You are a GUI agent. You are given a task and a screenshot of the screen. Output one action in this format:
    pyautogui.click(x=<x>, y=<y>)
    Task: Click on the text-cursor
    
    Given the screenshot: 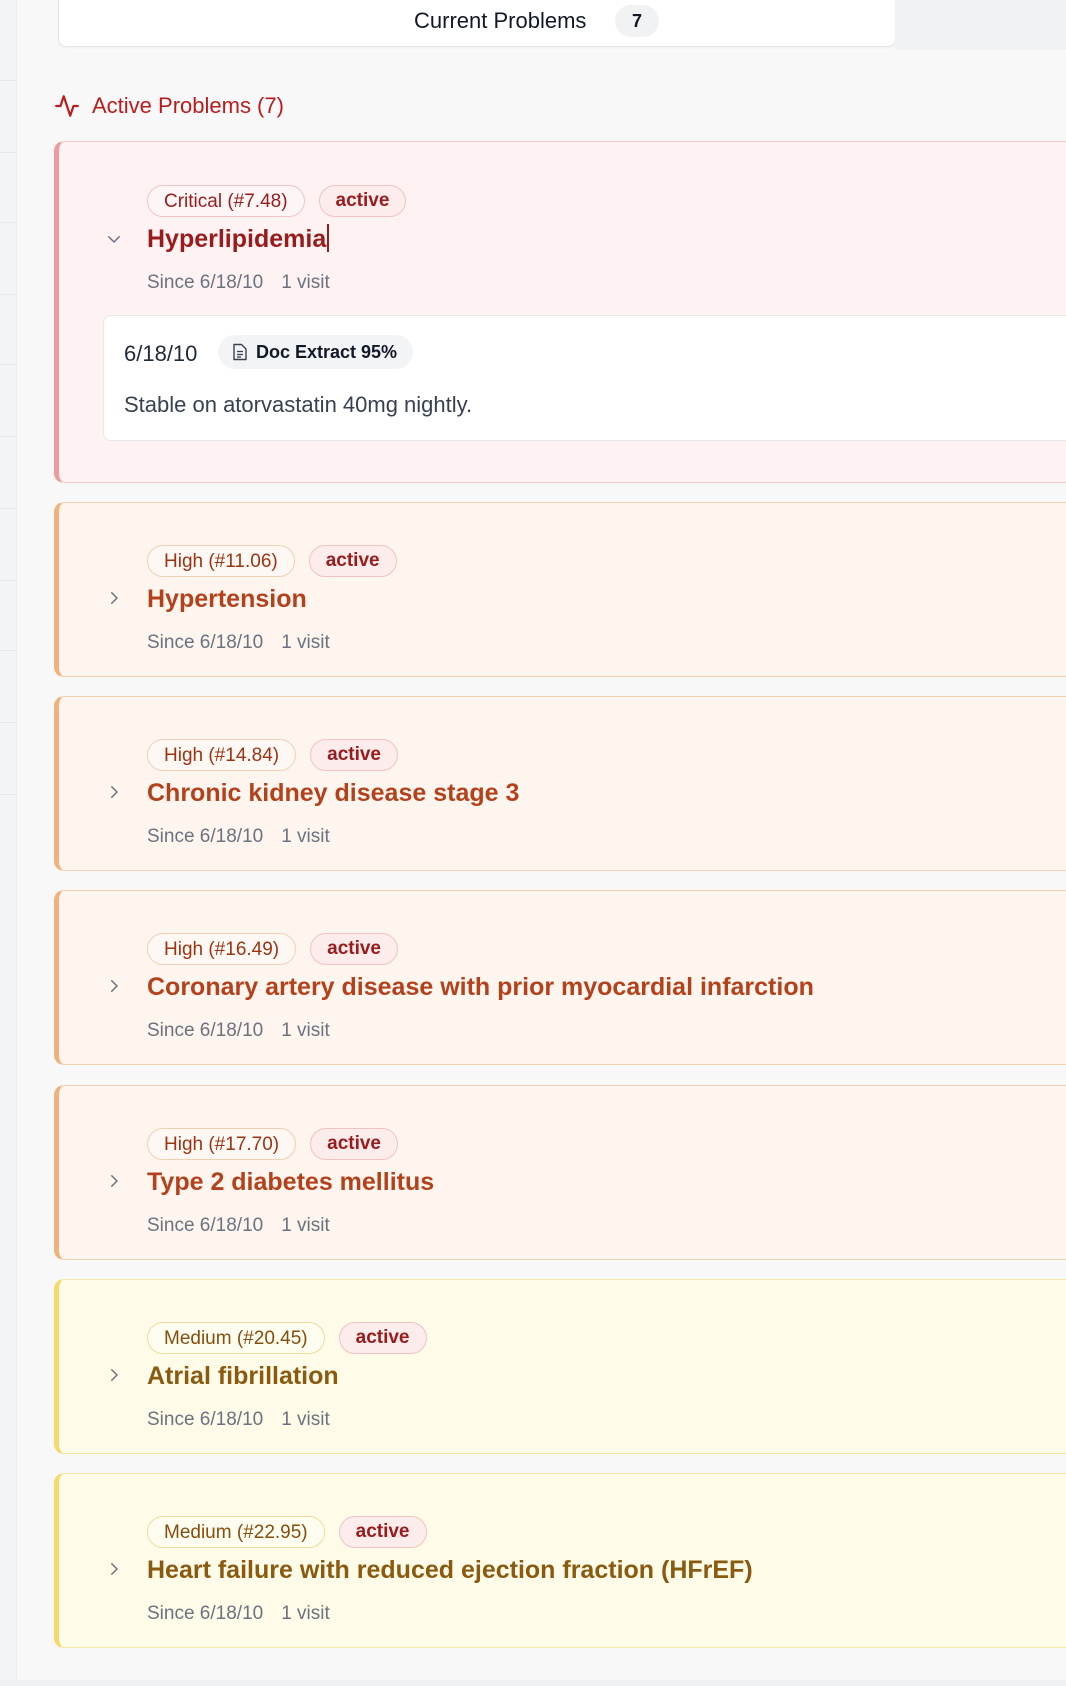 What is the action you would take?
    pyautogui.click(x=328, y=238)
    